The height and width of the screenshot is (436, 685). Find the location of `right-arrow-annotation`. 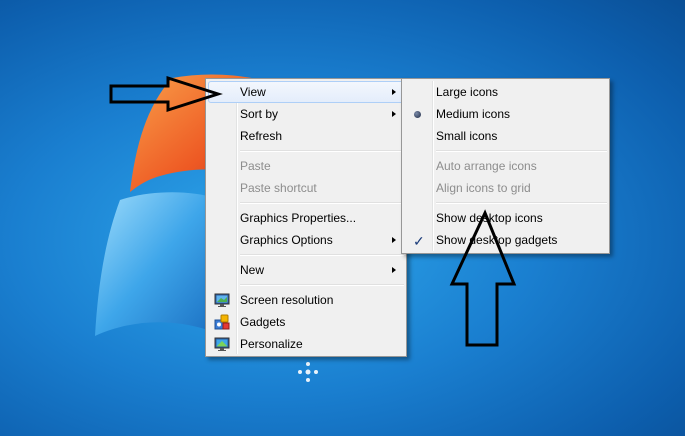

right-arrow-annotation is located at coordinates (166, 94).